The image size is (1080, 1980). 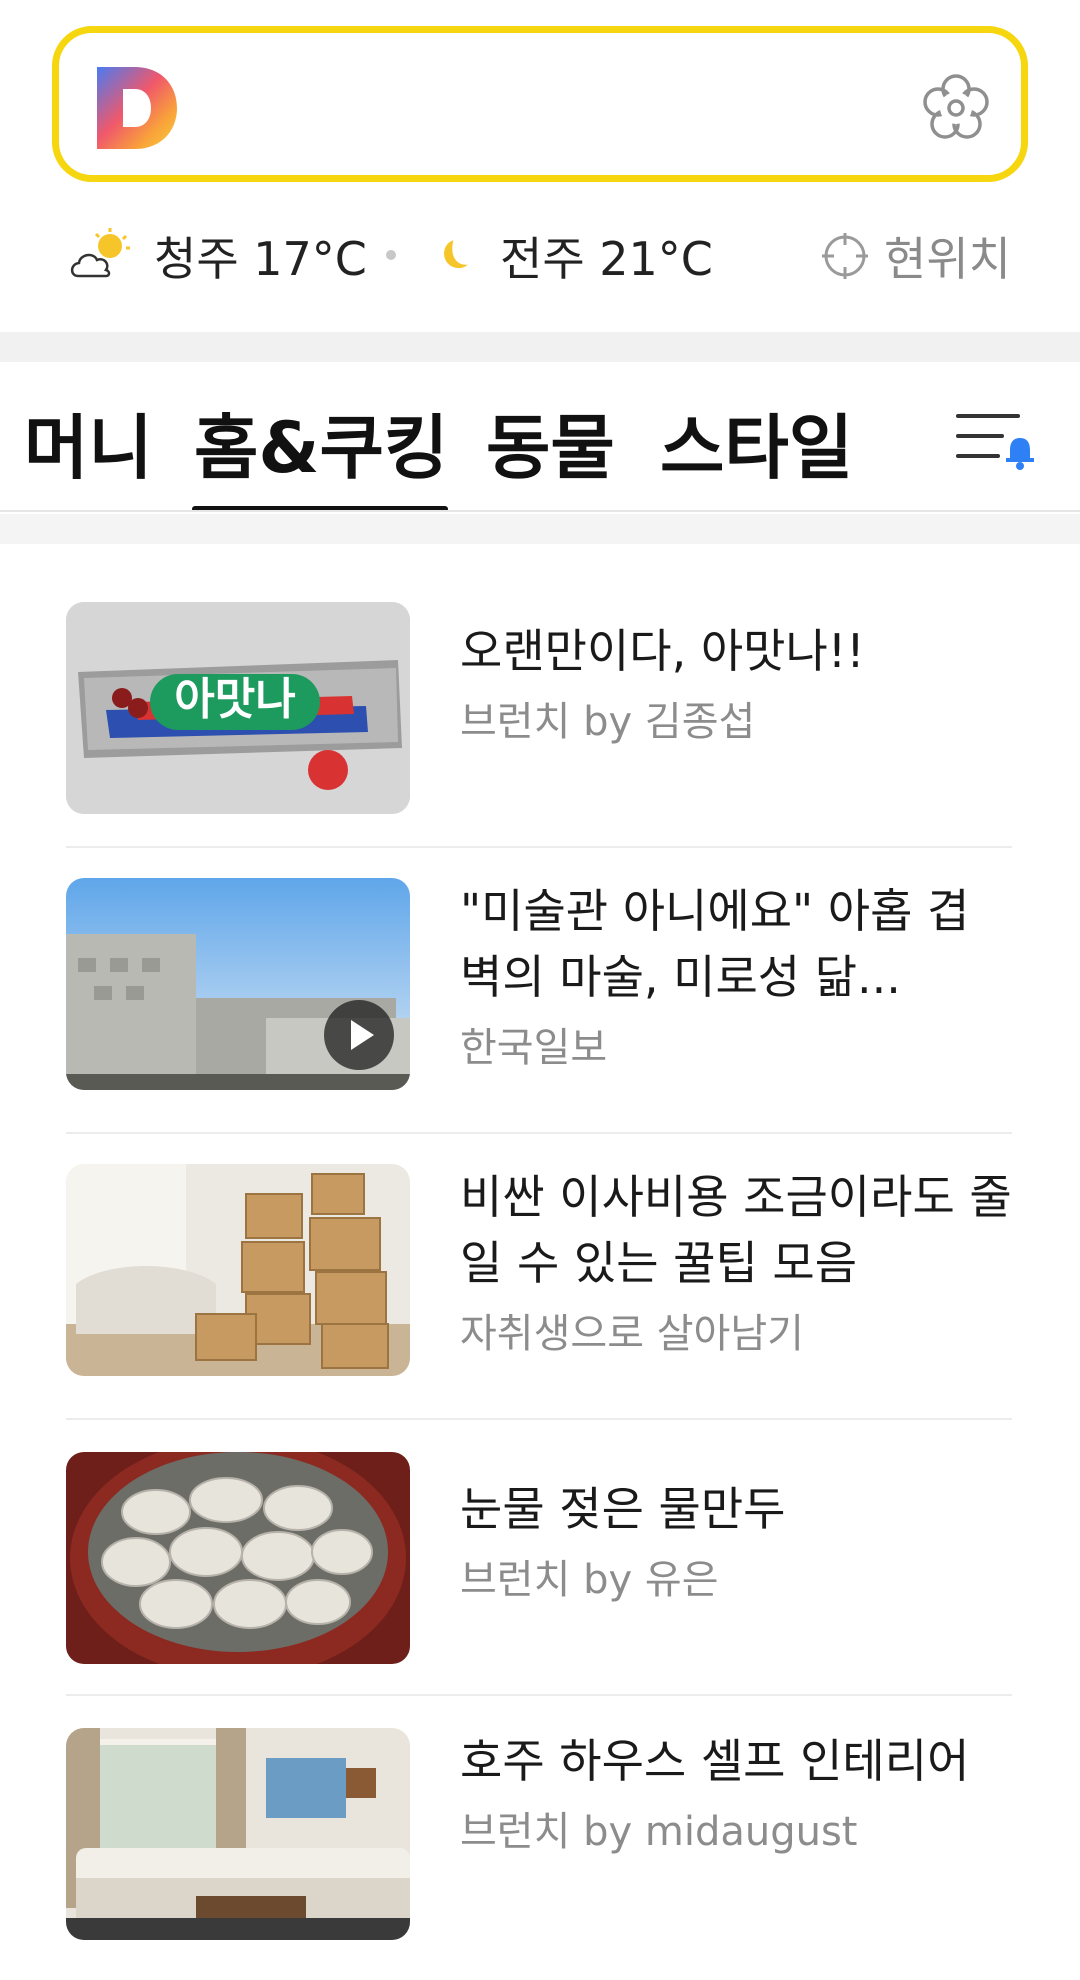 I want to click on tab-style: 스타일, so click(x=756, y=442).